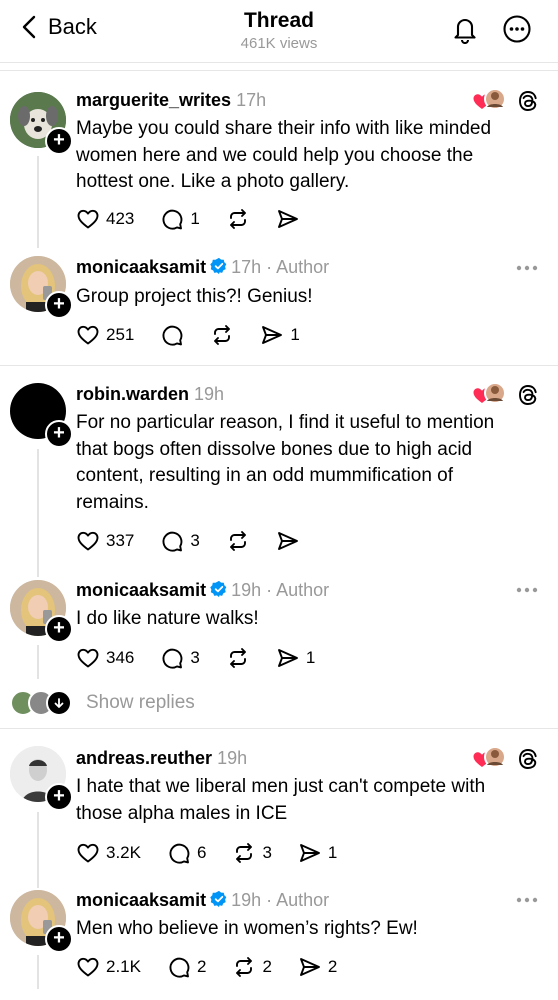 The height and width of the screenshot is (1000, 558). I want to click on repost-button: 2, so click(252, 967).